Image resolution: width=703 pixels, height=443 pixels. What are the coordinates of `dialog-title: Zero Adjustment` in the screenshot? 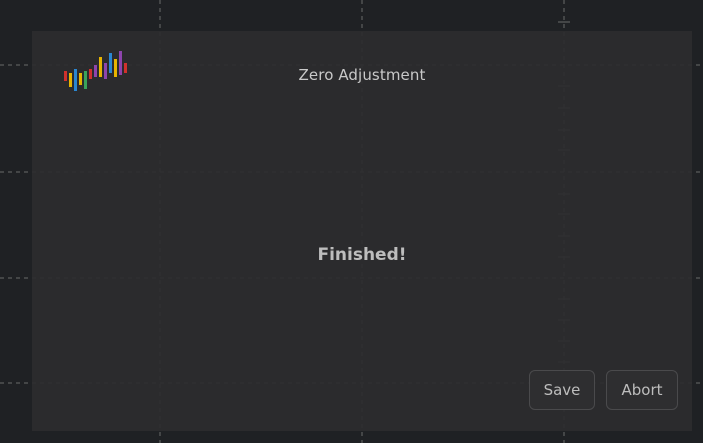 It's located at (362, 75).